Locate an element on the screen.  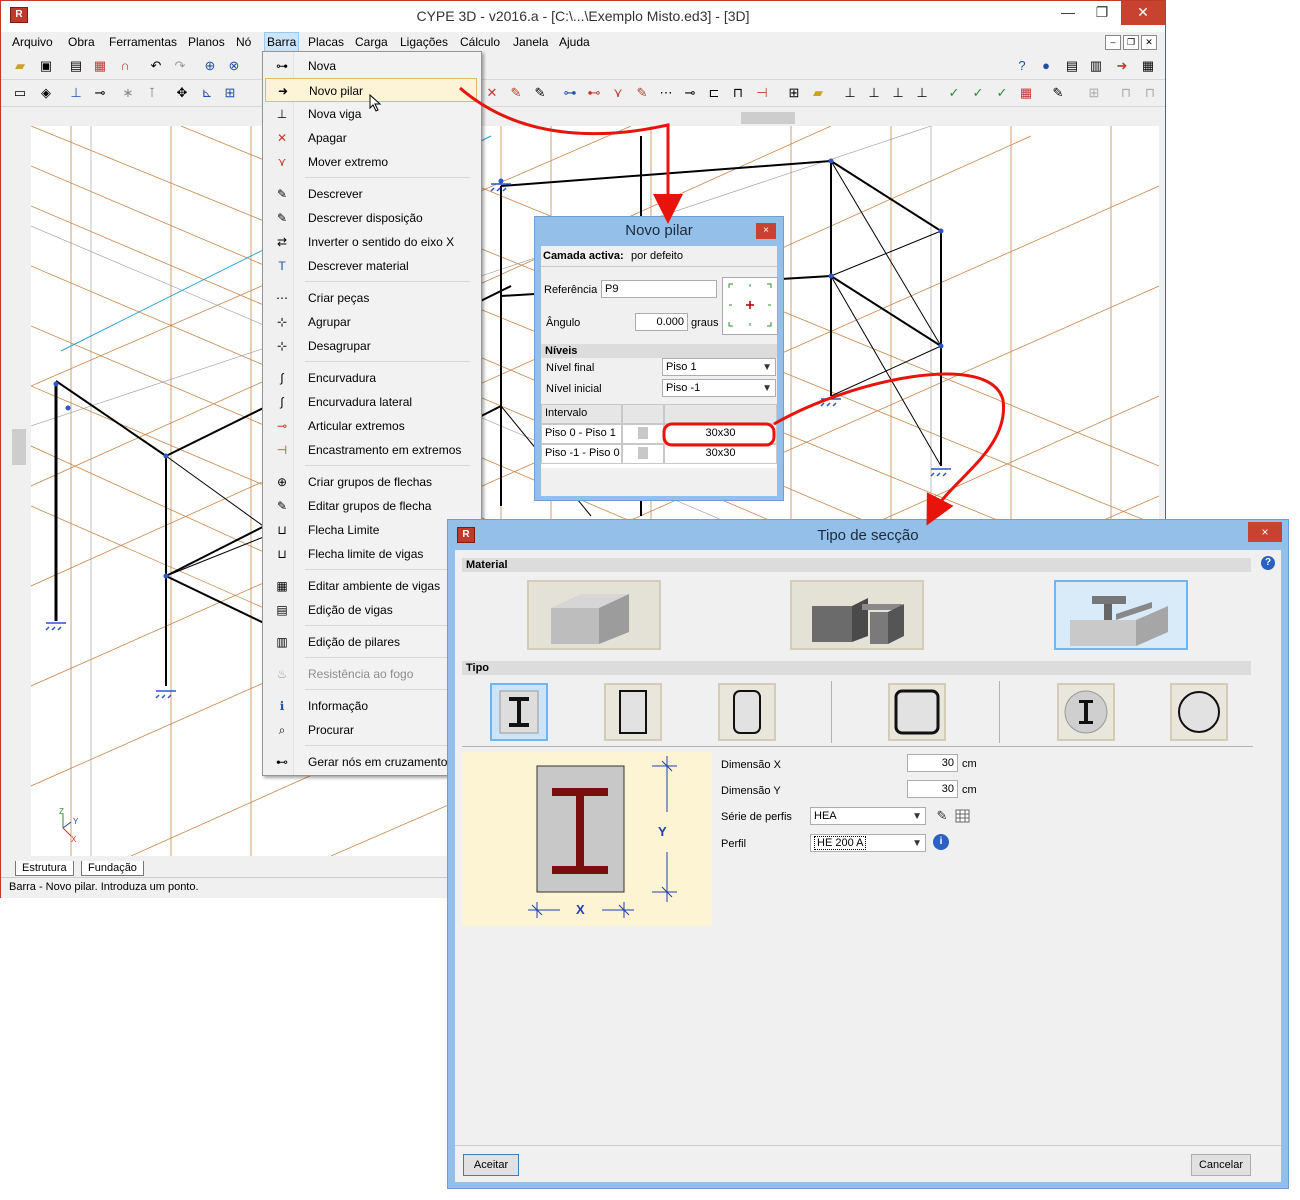
copy-icon: ⊞ is located at coordinates (1094, 93).